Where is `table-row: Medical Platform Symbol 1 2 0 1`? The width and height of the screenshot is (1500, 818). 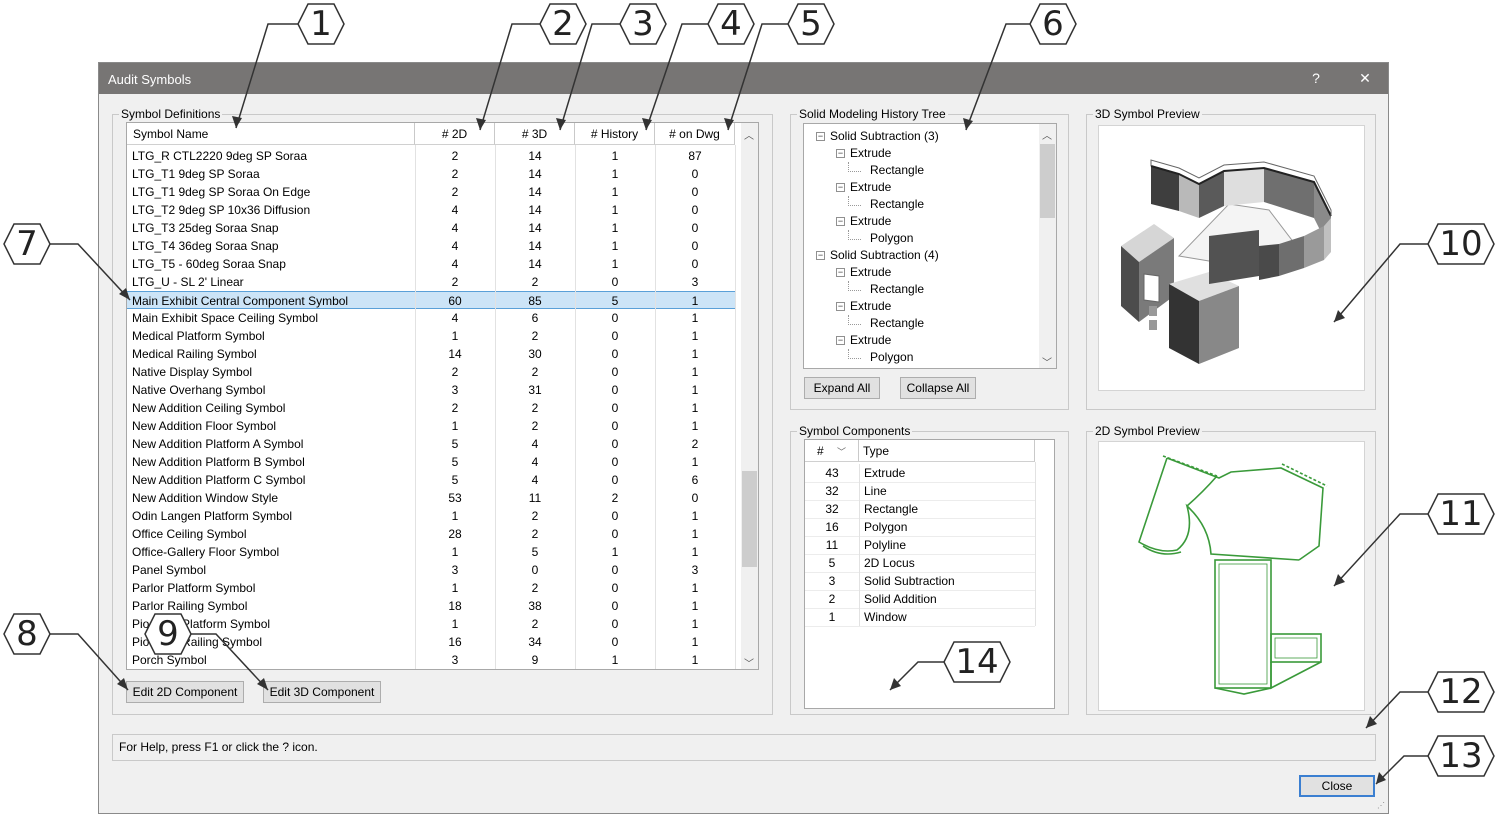 table-row: Medical Platform Symbol 1 2 0 1 is located at coordinates (431, 336).